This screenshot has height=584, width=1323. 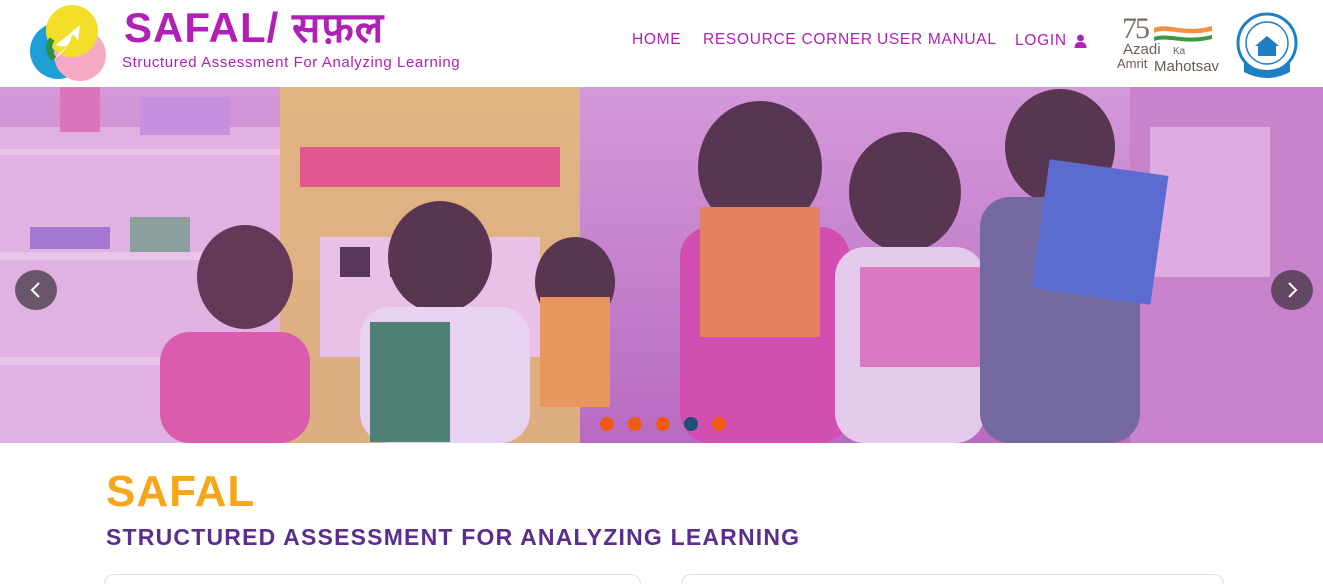 I want to click on nav-login-label: LOGIN, so click(x=1041, y=40).